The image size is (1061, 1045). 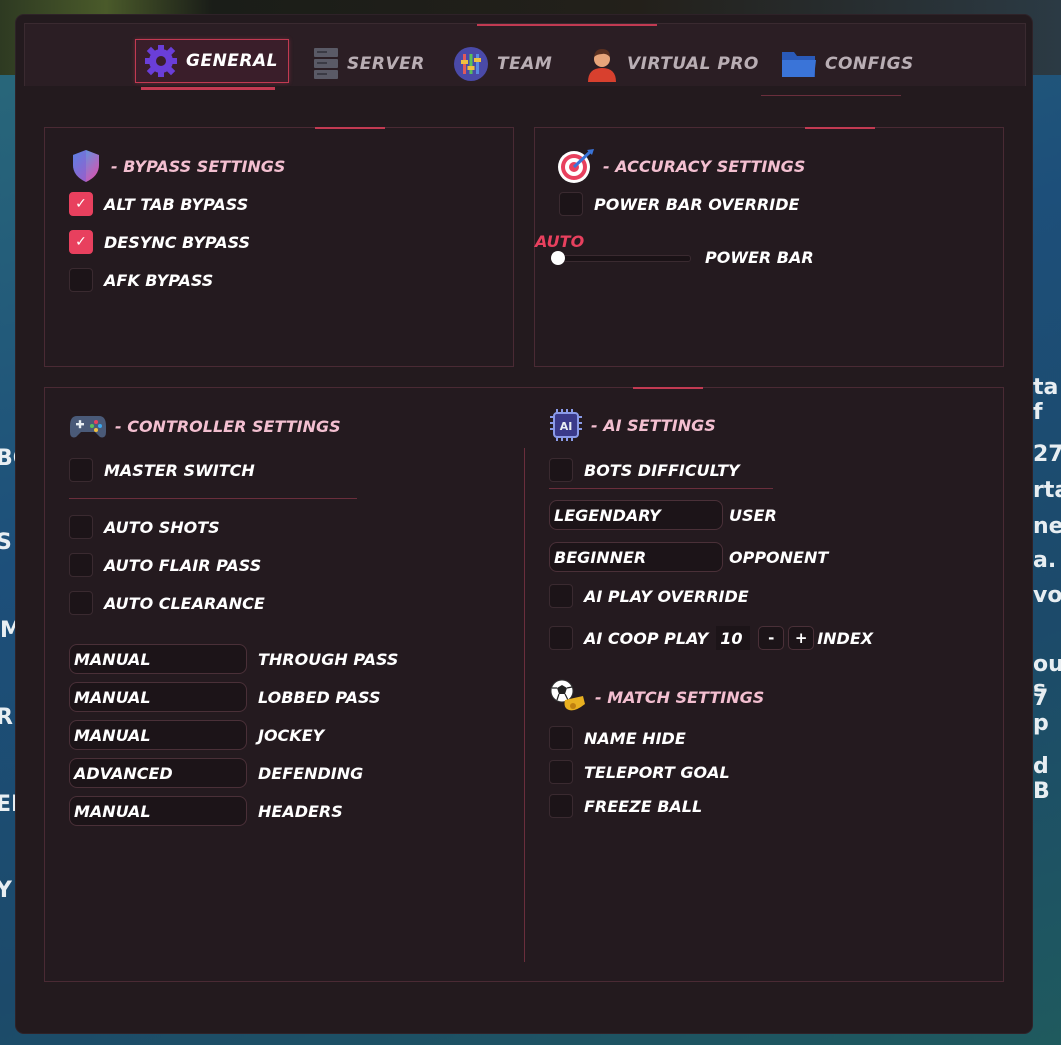 I want to click on section-title-text: - MATCH SETTINGS, so click(x=680, y=697).